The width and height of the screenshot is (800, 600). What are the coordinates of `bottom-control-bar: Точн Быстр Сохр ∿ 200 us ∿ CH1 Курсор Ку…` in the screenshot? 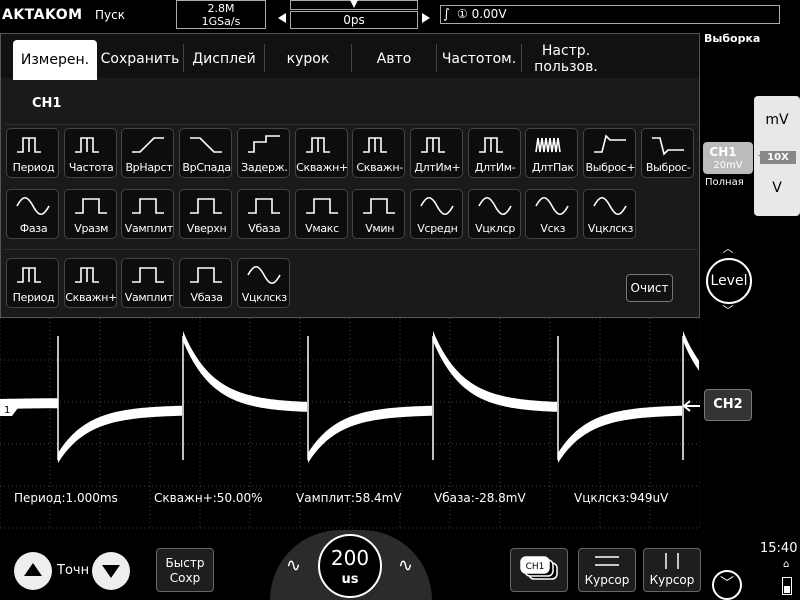 It's located at (400, 565).